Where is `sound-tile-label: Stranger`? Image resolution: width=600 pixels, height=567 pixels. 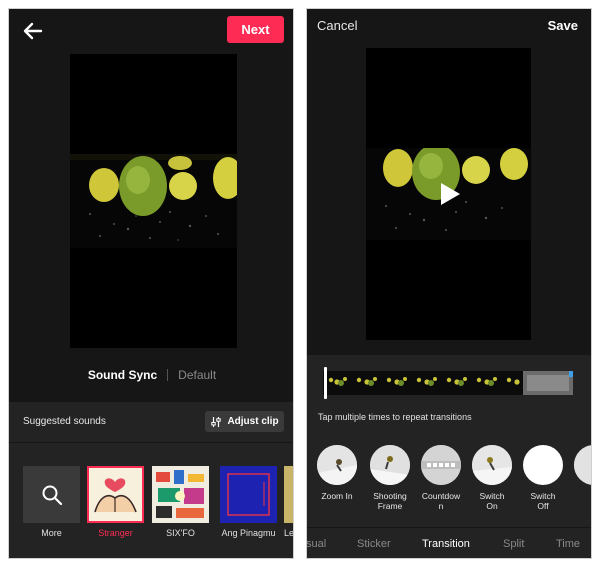 sound-tile-label: Stranger is located at coordinates (115, 533).